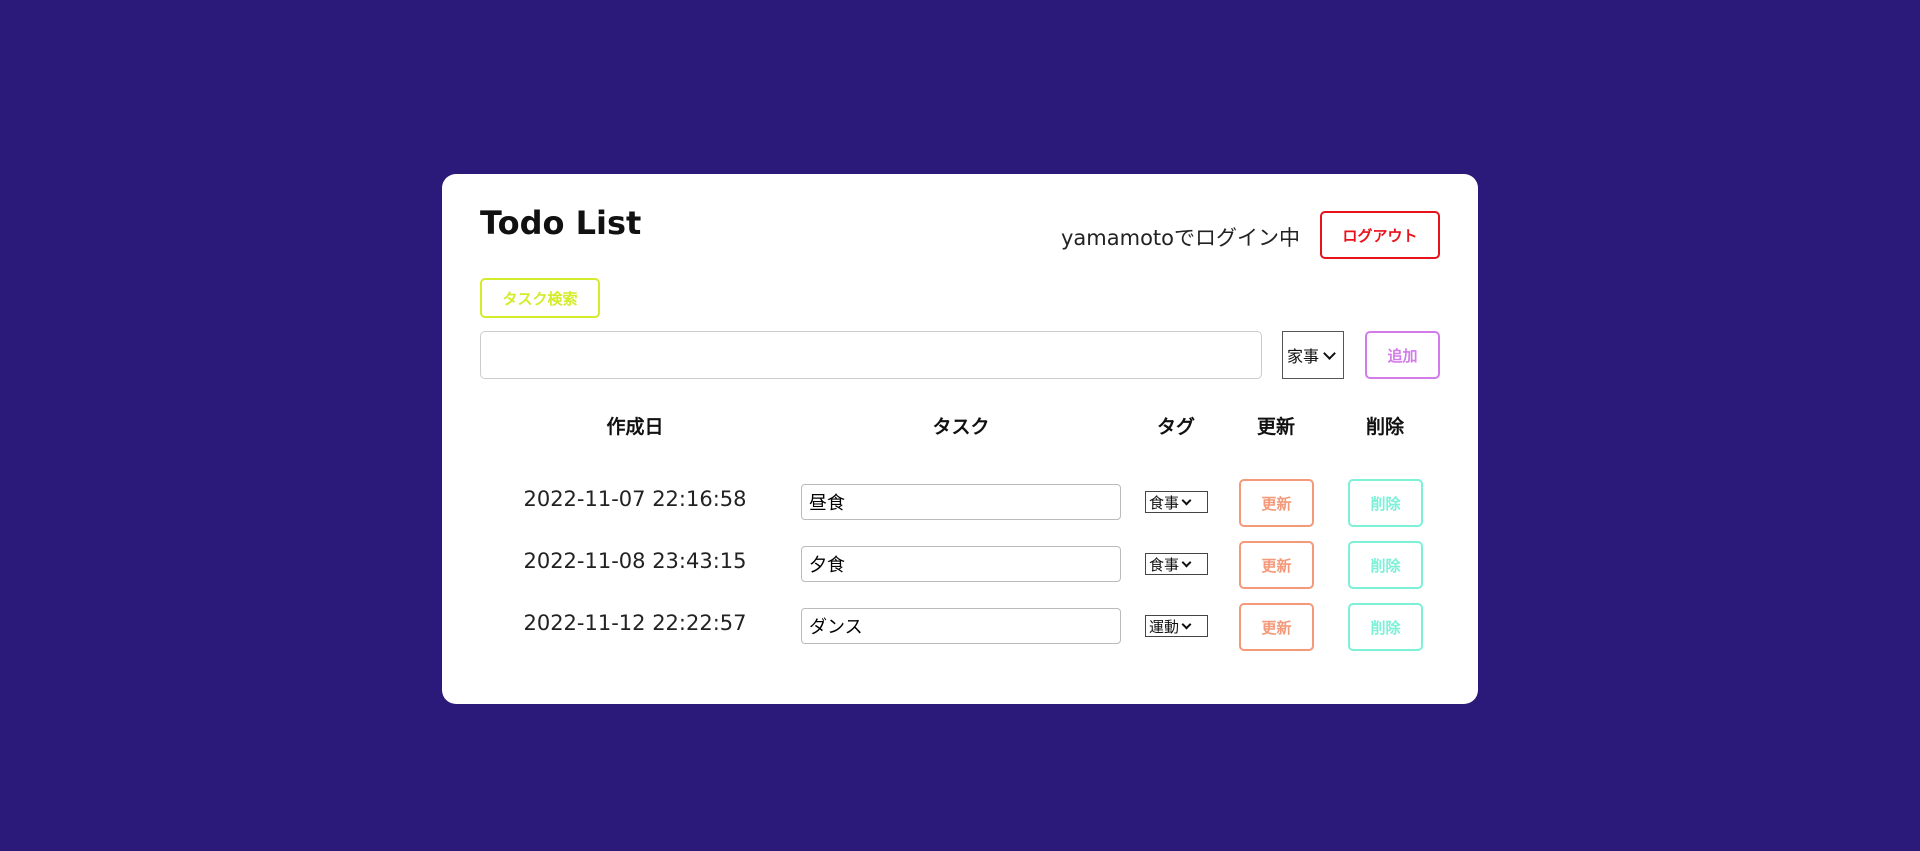 This screenshot has width=1920, height=851. What do you see at coordinates (1303, 356) in the screenshot?
I see `new-task-tag-value: 家事` at bounding box center [1303, 356].